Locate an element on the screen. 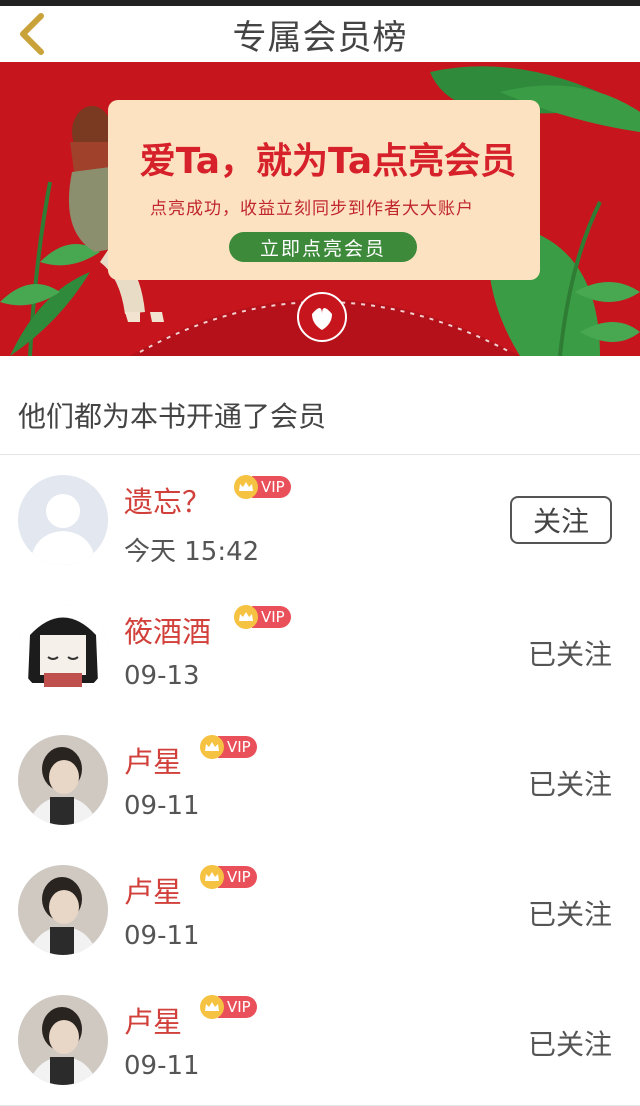  header: 专属会员榜 is located at coordinates (320, 34).